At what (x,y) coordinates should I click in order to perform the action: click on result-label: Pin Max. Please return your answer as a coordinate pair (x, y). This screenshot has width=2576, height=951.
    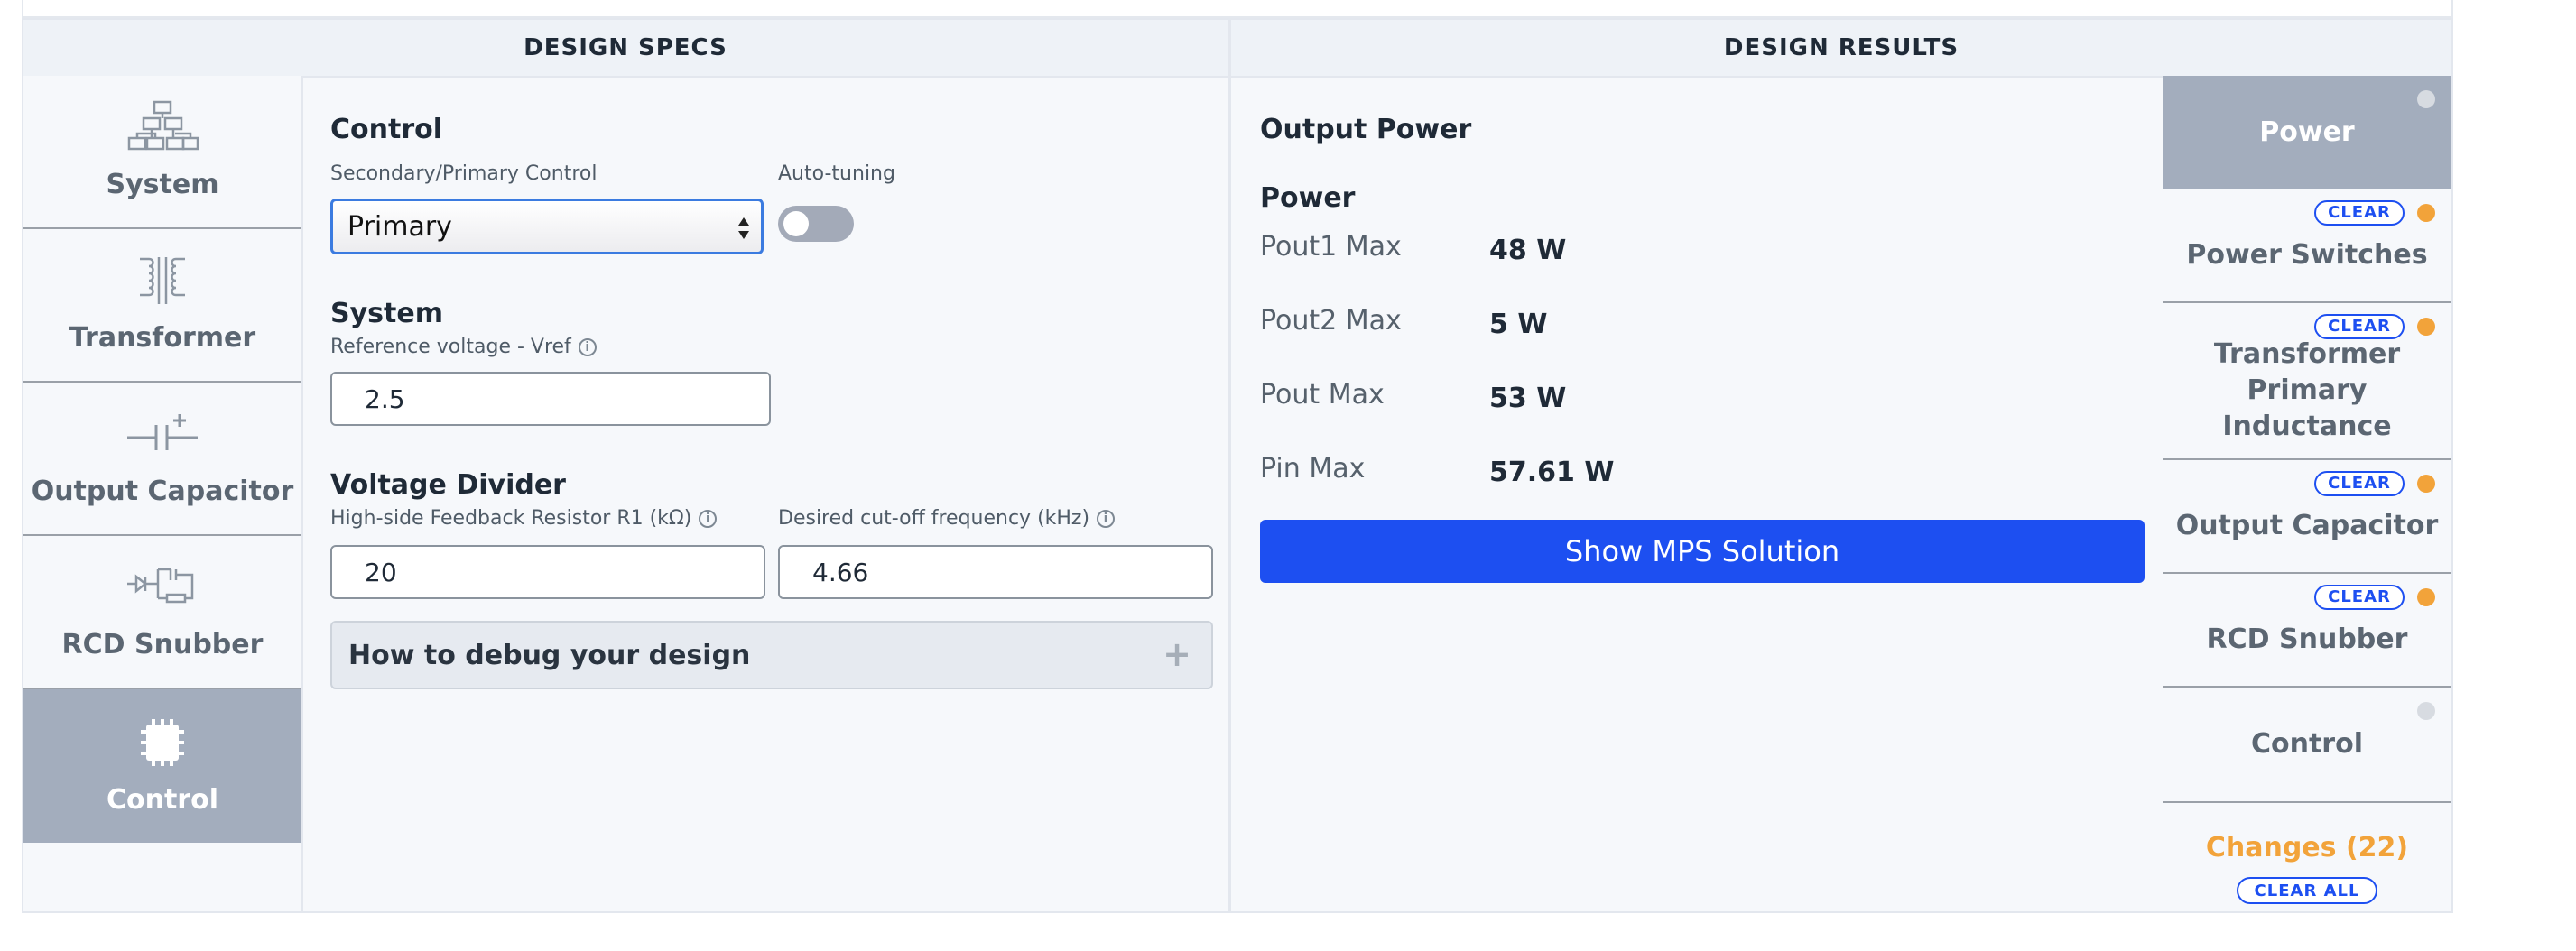
    Looking at the image, I should click on (1313, 469).